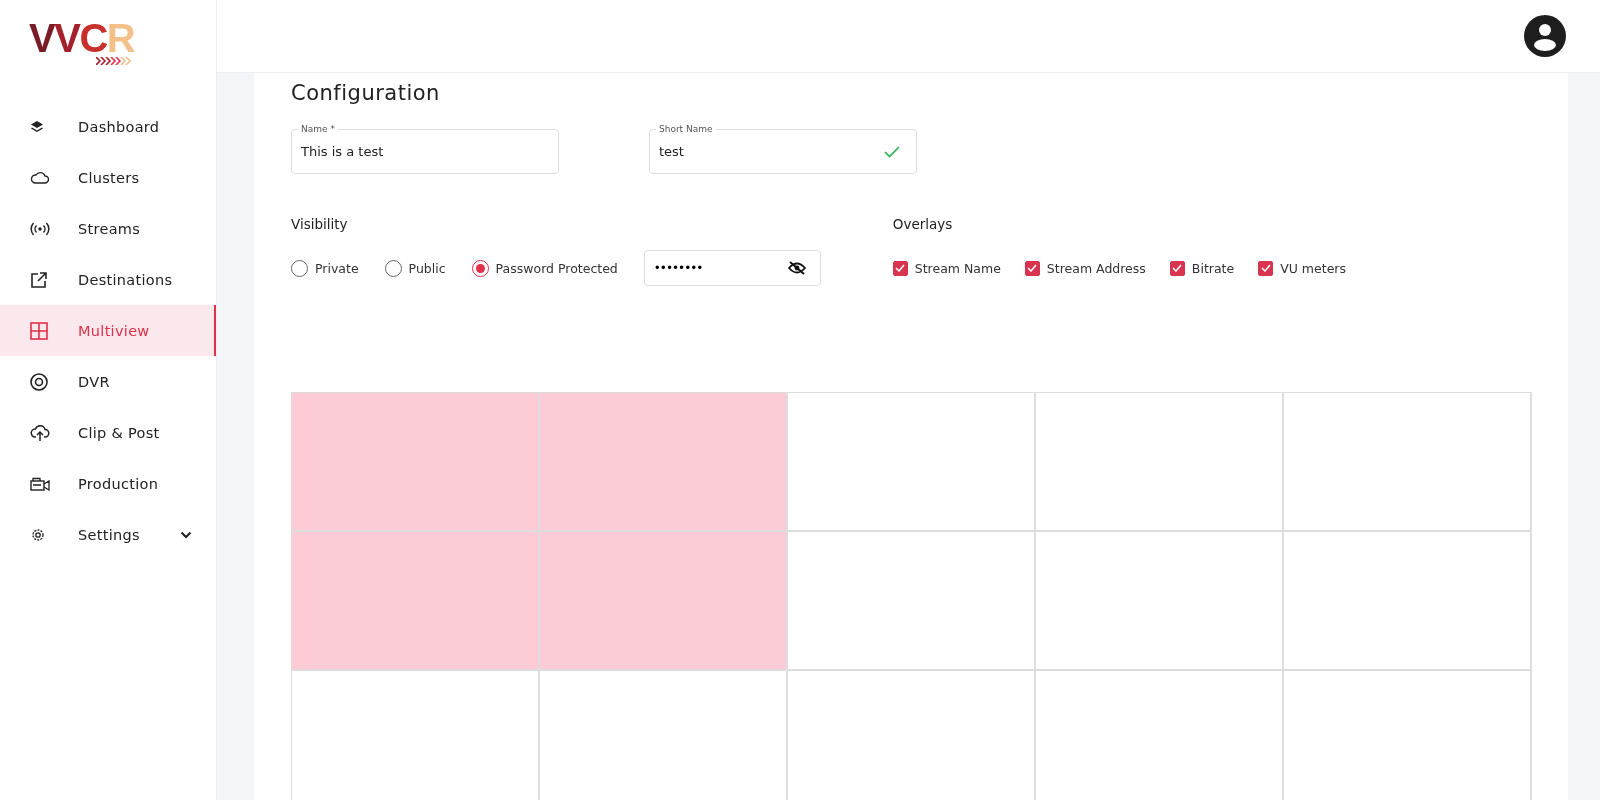 The width and height of the screenshot is (1600, 800). What do you see at coordinates (82, 42) in the screenshot?
I see `logo: VVCR` at bounding box center [82, 42].